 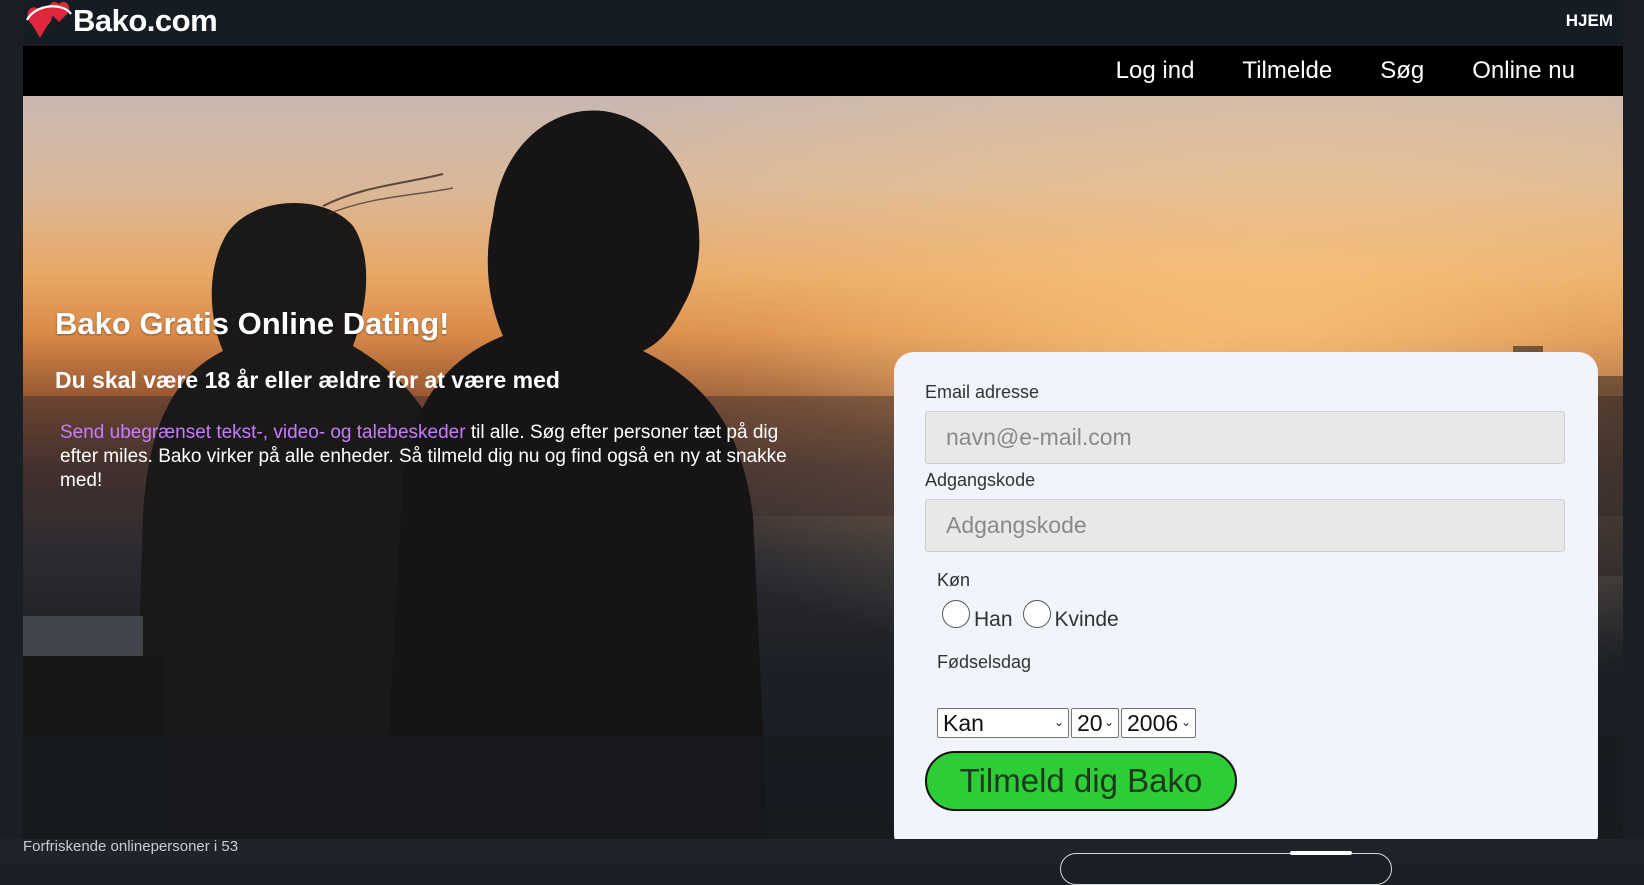 What do you see at coordinates (1090, 722) in the screenshot?
I see `birth-day-value: 20` at bounding box center [1090, 722].